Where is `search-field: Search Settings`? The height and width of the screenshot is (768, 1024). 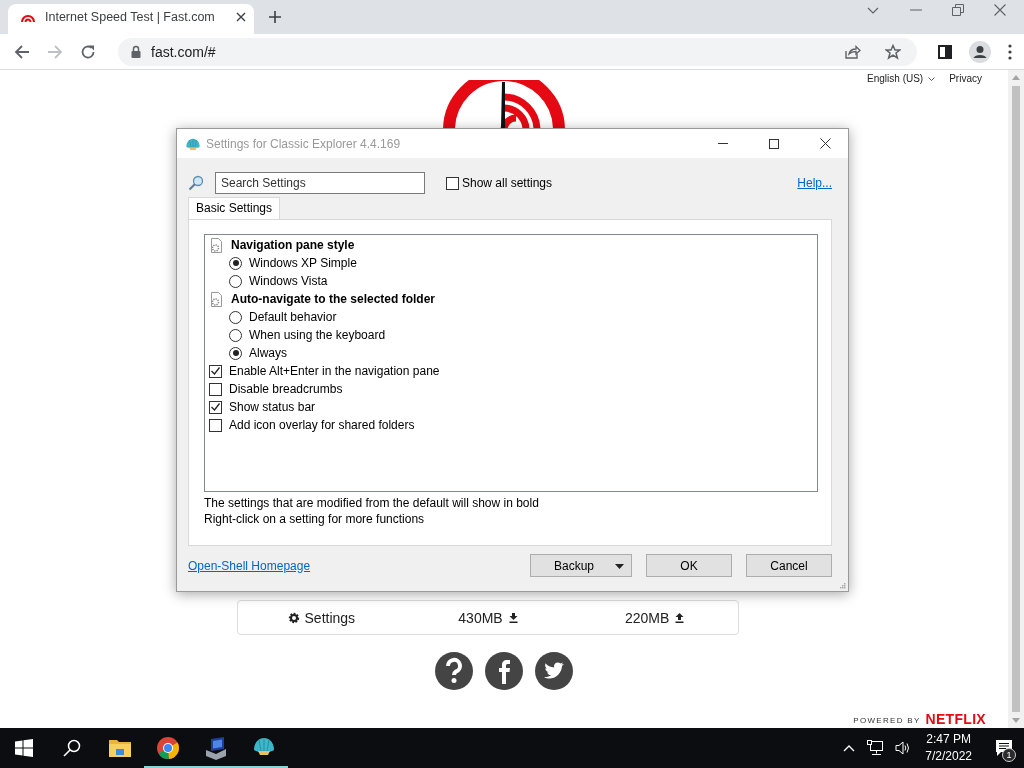 search-field: Search Settings is located at coordinates (320, 183).